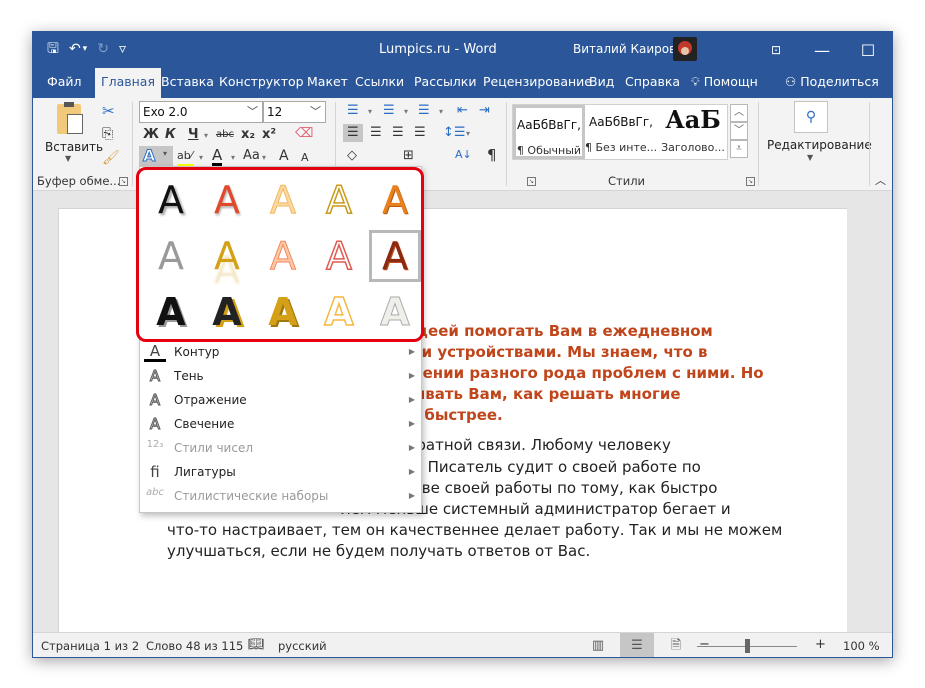 Image resolution: width=925 pixels, height=688 pixels. I want to click on user-name: Виталий Каиров, so click(624, 49).